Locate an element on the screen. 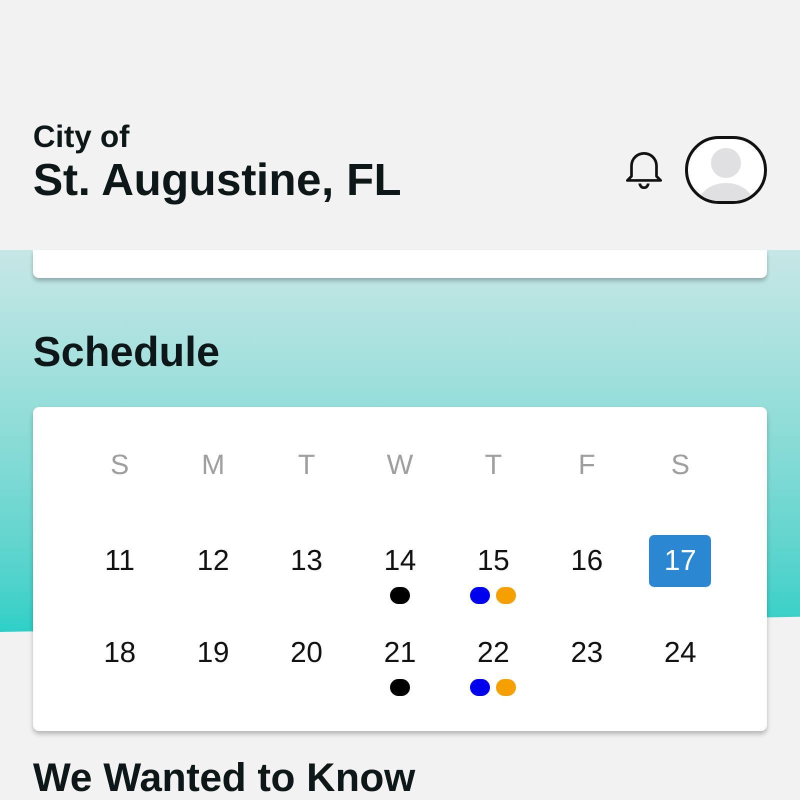  calendar-day: 17 is located at coordinates (680, 561).